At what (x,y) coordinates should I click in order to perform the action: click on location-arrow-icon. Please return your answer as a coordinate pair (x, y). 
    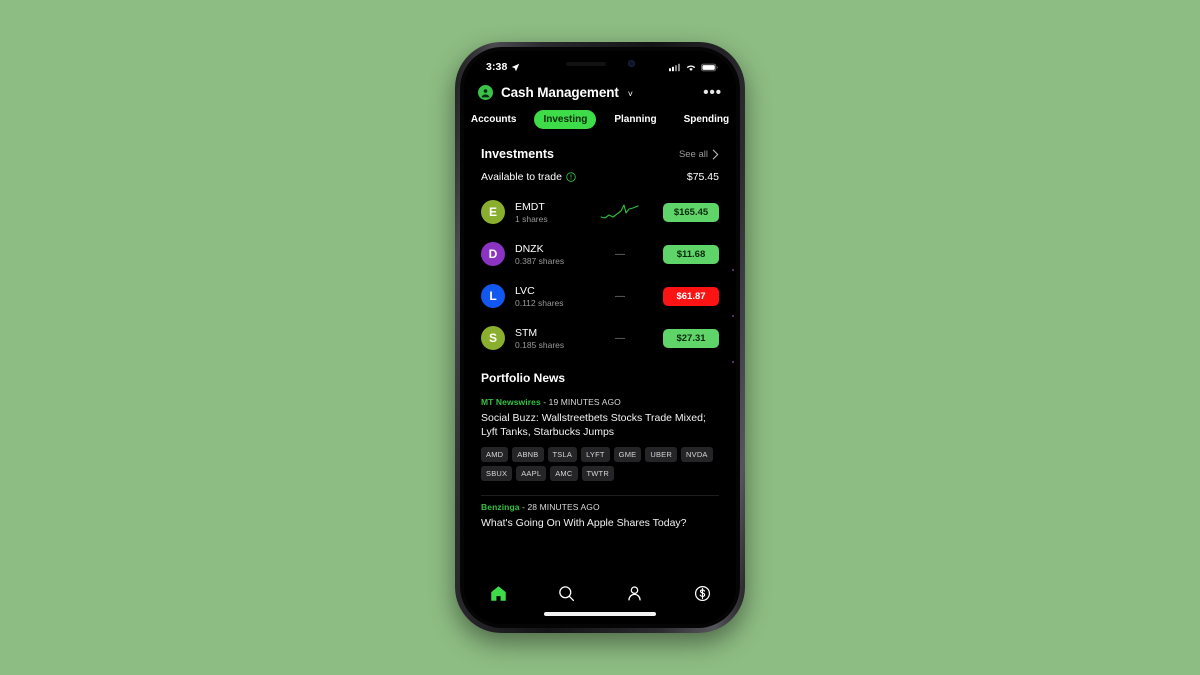
    Looking at the image, I should click on (515, 67).